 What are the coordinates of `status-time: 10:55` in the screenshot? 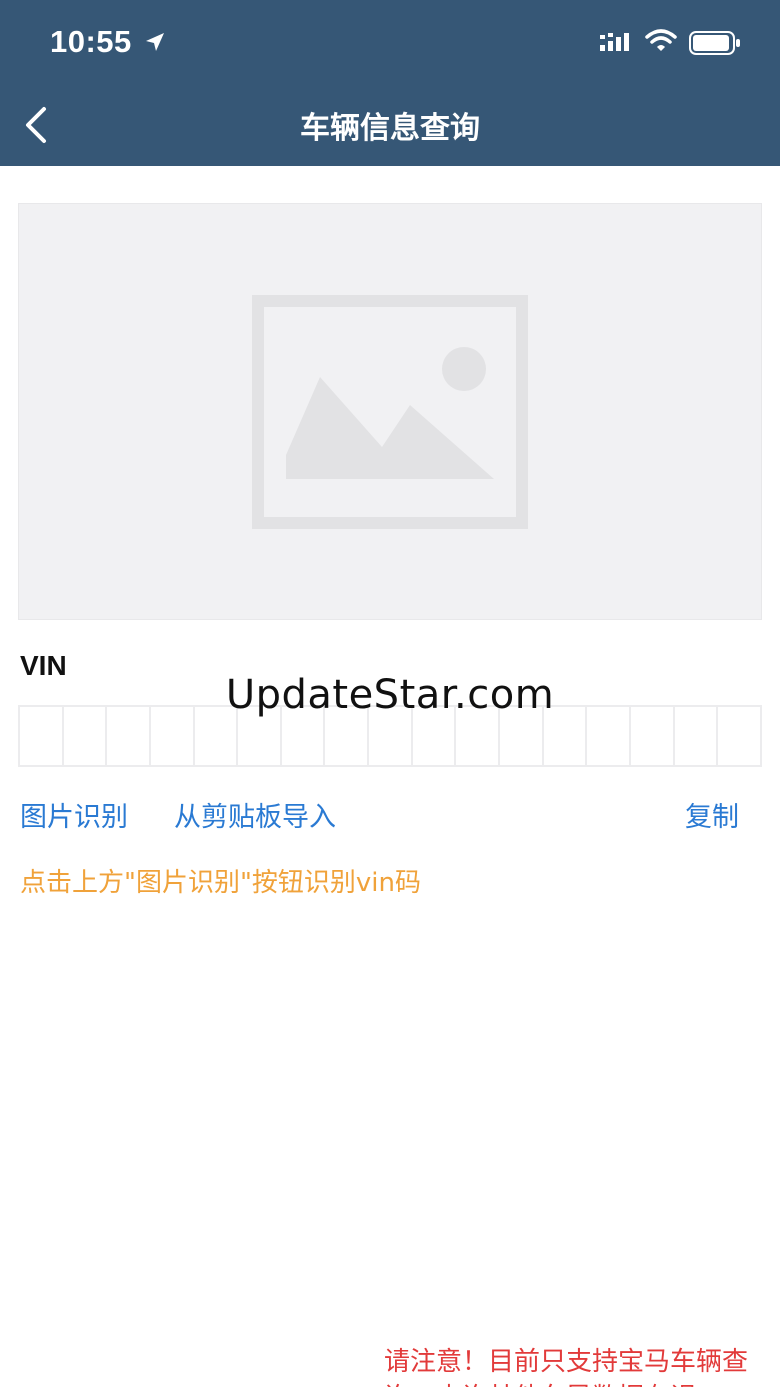 It's located at (91, 41).